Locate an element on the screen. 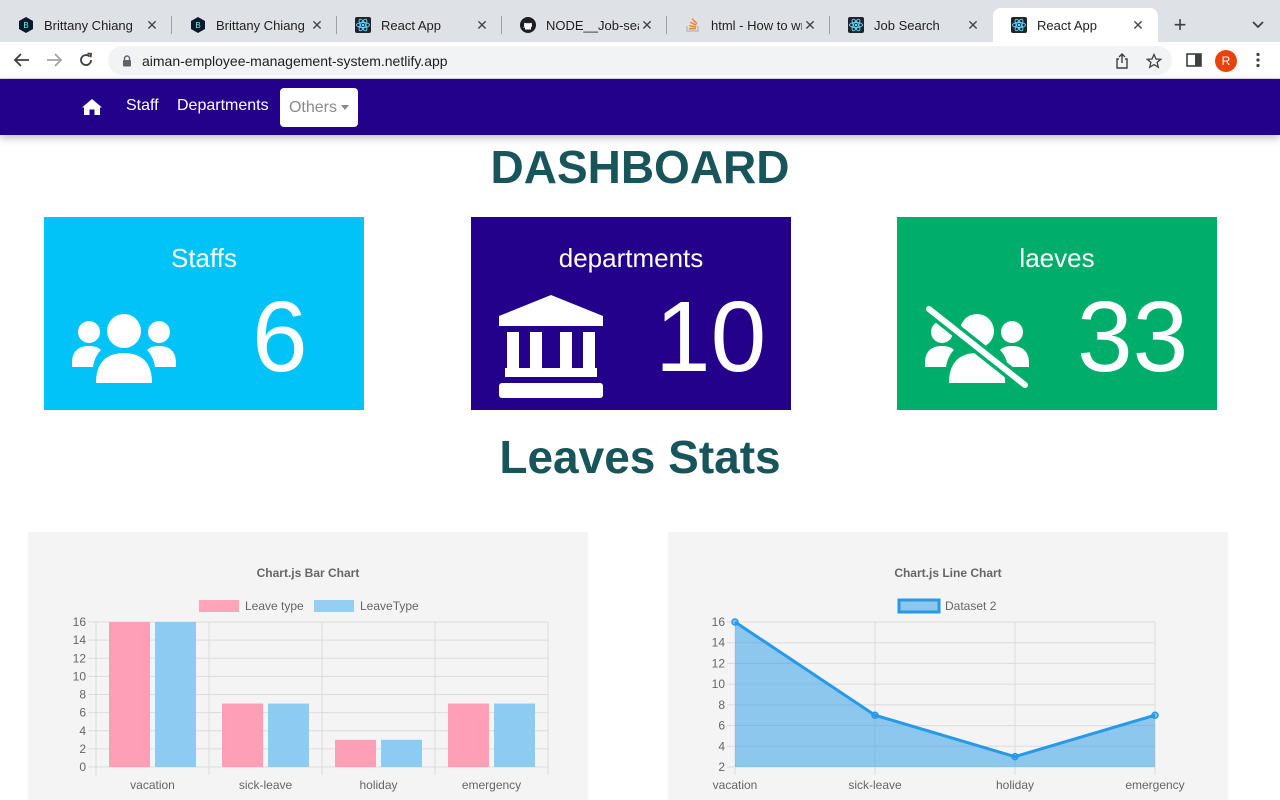 This screenshot has width=1280, height=800. share-icon is located at coordinates (1122, 61).